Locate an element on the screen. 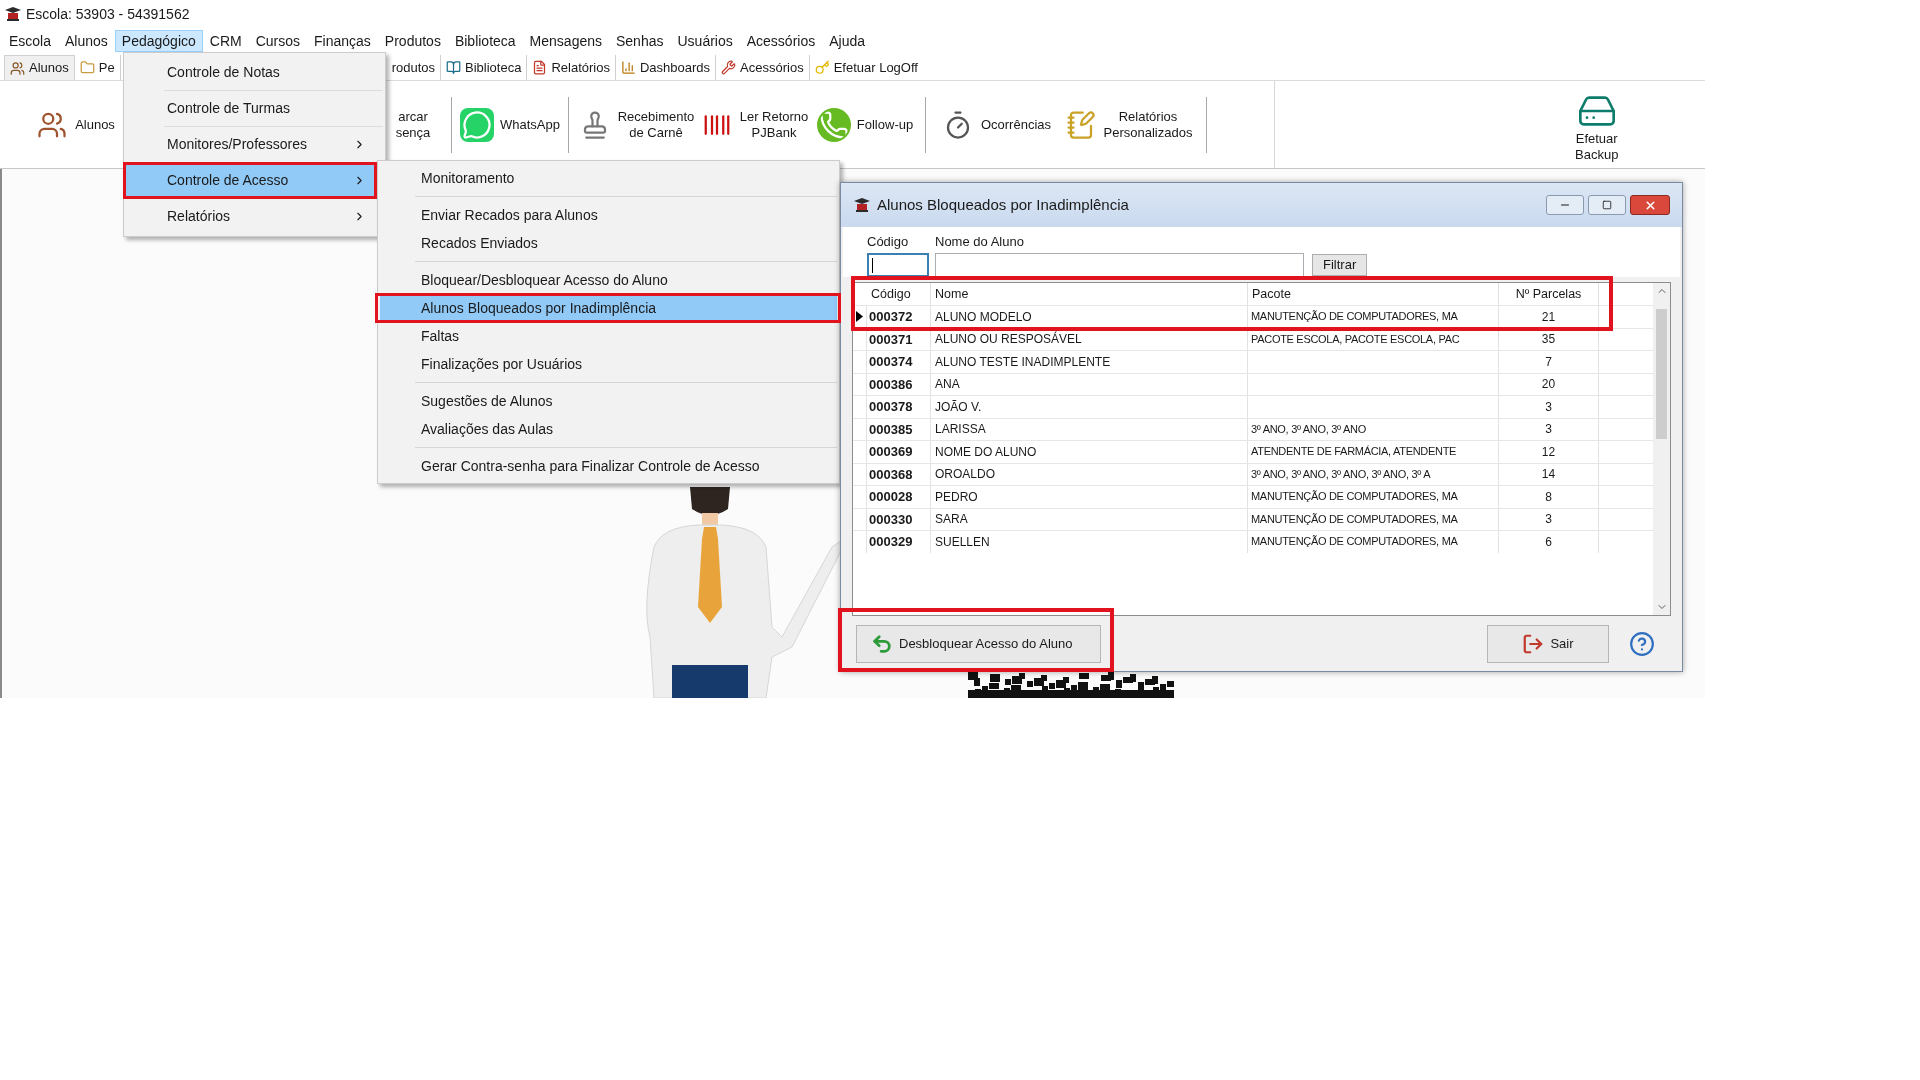 Image resolution: width=1920 pixels, height=1080 pixels. dialog-title: Alunos Bloqueados por Inadimplência is located at coordinates (1003, 204).